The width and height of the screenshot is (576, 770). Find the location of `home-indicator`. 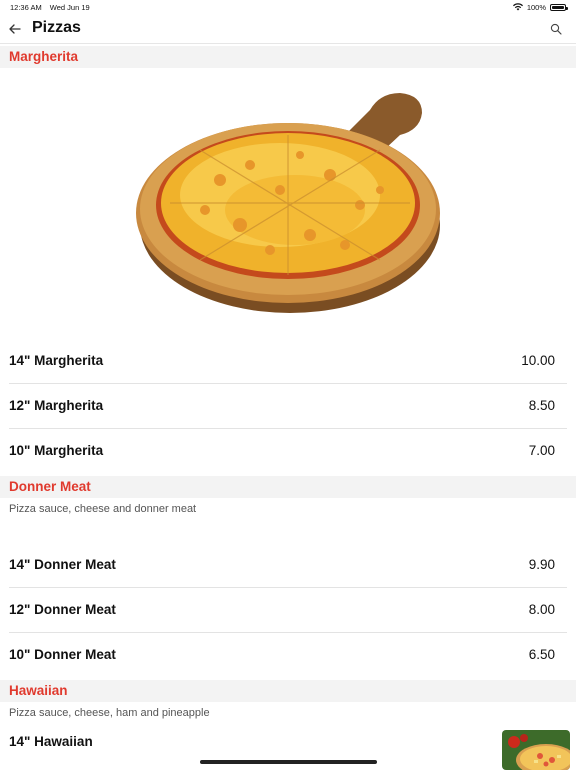

home-indicator is located at coordinates (288, 762).